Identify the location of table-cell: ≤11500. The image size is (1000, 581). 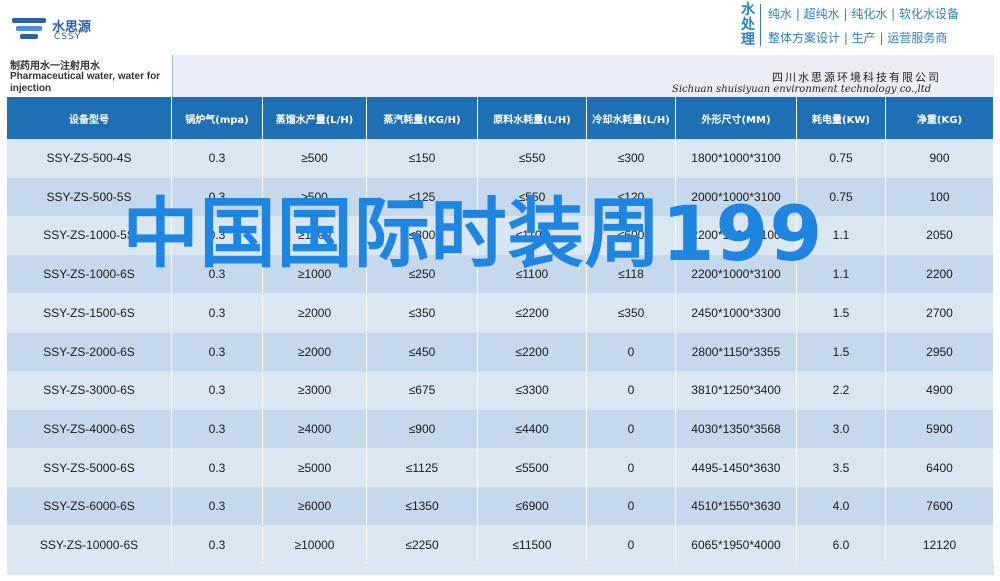
(532, 545).